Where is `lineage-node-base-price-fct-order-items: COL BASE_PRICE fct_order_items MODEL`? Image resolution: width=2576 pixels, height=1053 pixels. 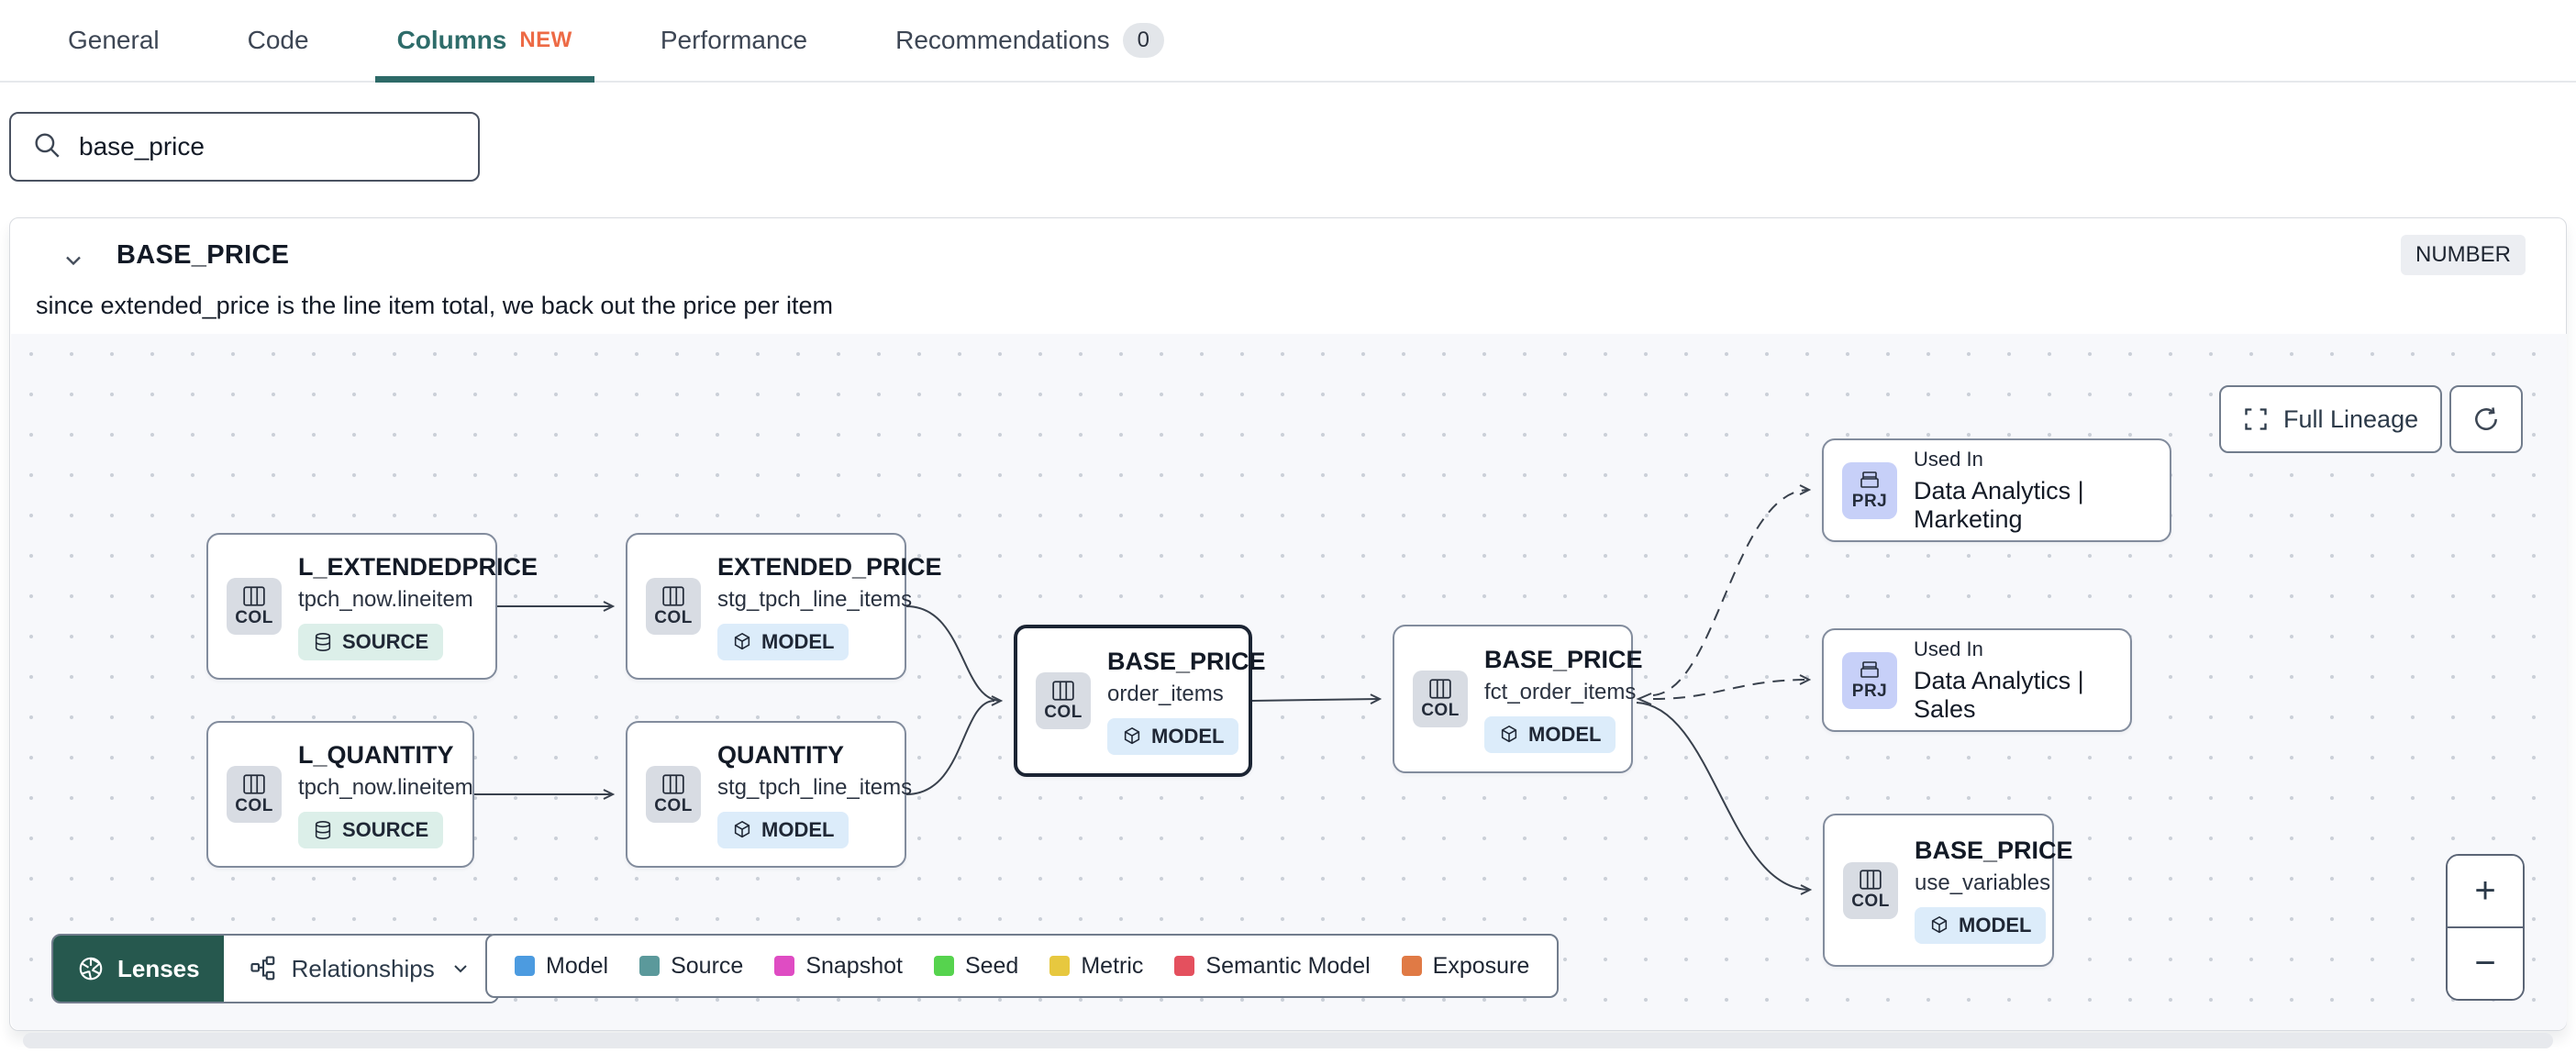
lineage-node-base-price-fct-order-items: COL BASE_PRICE fct_order_items MODEL is located at coordinates (1518, 699).